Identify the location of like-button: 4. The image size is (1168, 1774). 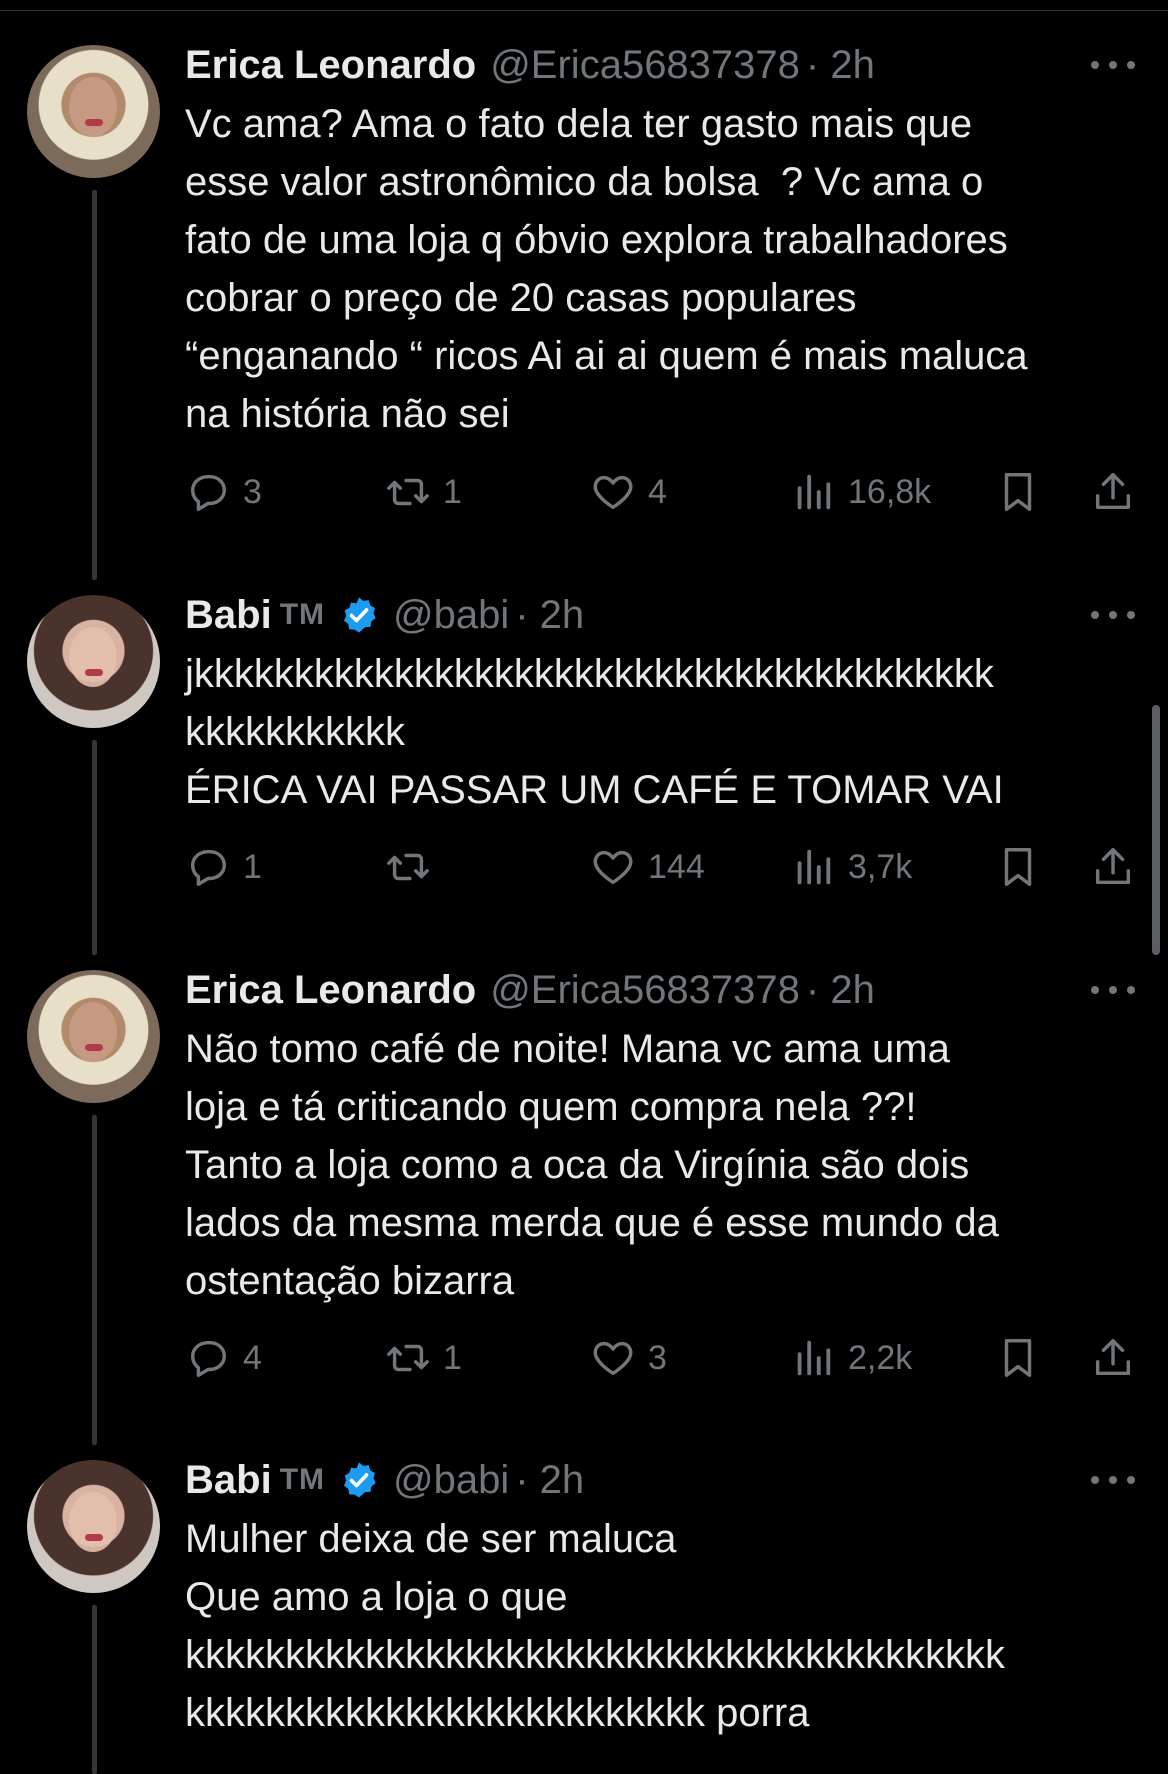
(628, 492).